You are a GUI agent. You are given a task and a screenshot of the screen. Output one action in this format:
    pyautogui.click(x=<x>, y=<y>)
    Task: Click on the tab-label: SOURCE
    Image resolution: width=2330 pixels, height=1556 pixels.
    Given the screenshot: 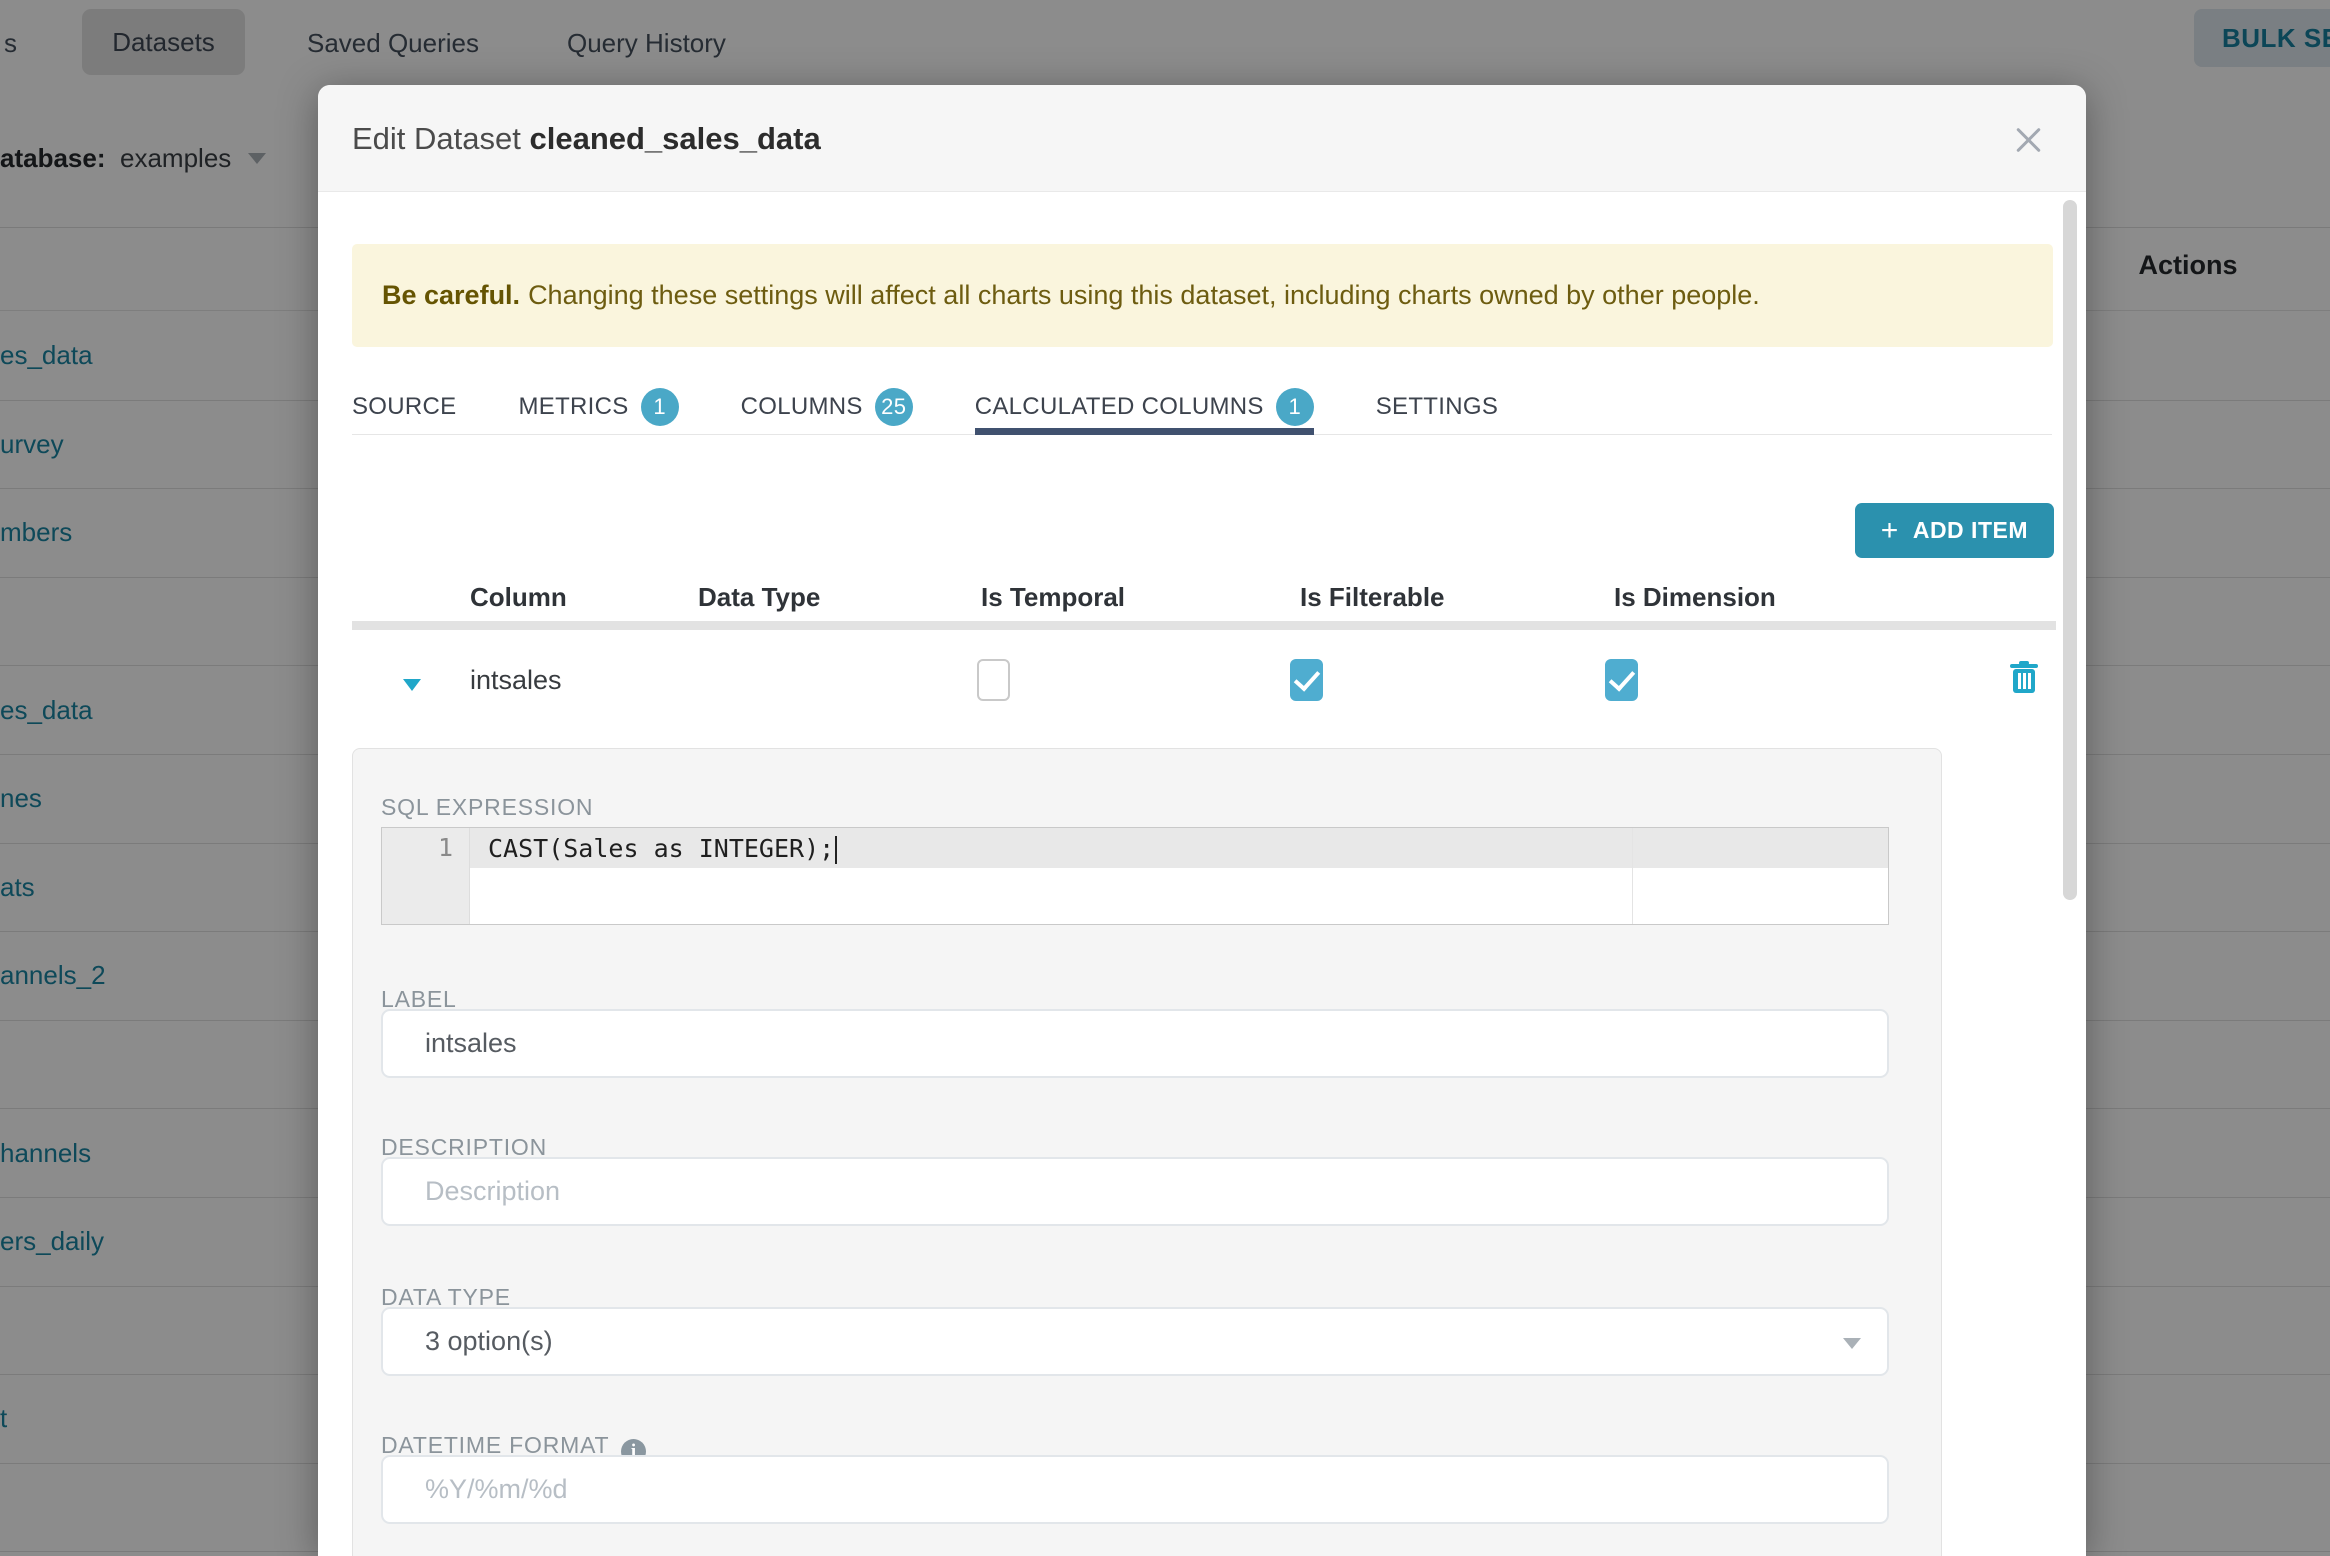 What is the action you would take?
    pyautogui.click(x=404, y=406)
    